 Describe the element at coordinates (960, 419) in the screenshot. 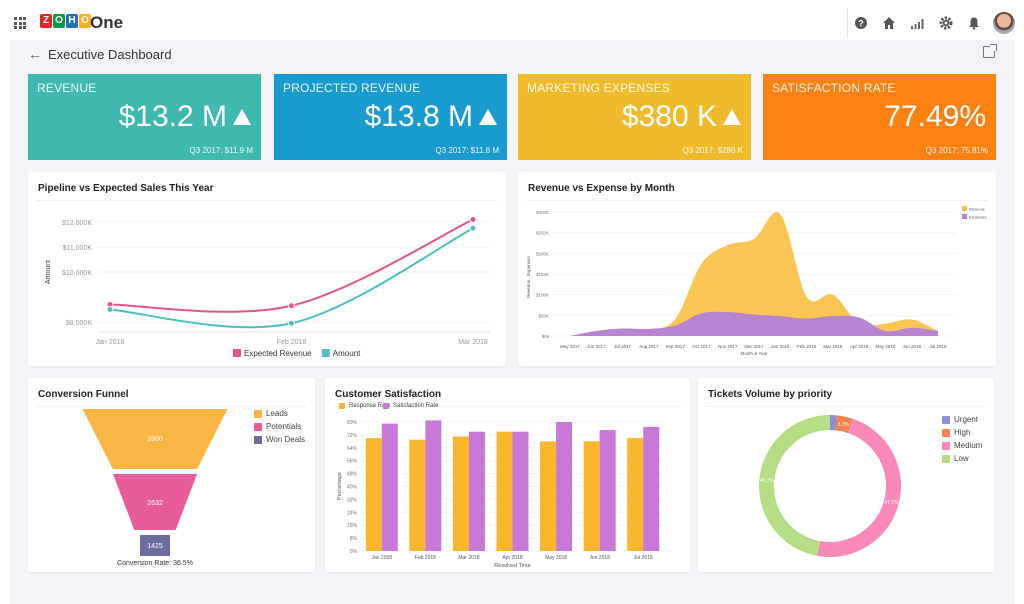

I see `legend-item-urgent: Urgent` at that location.